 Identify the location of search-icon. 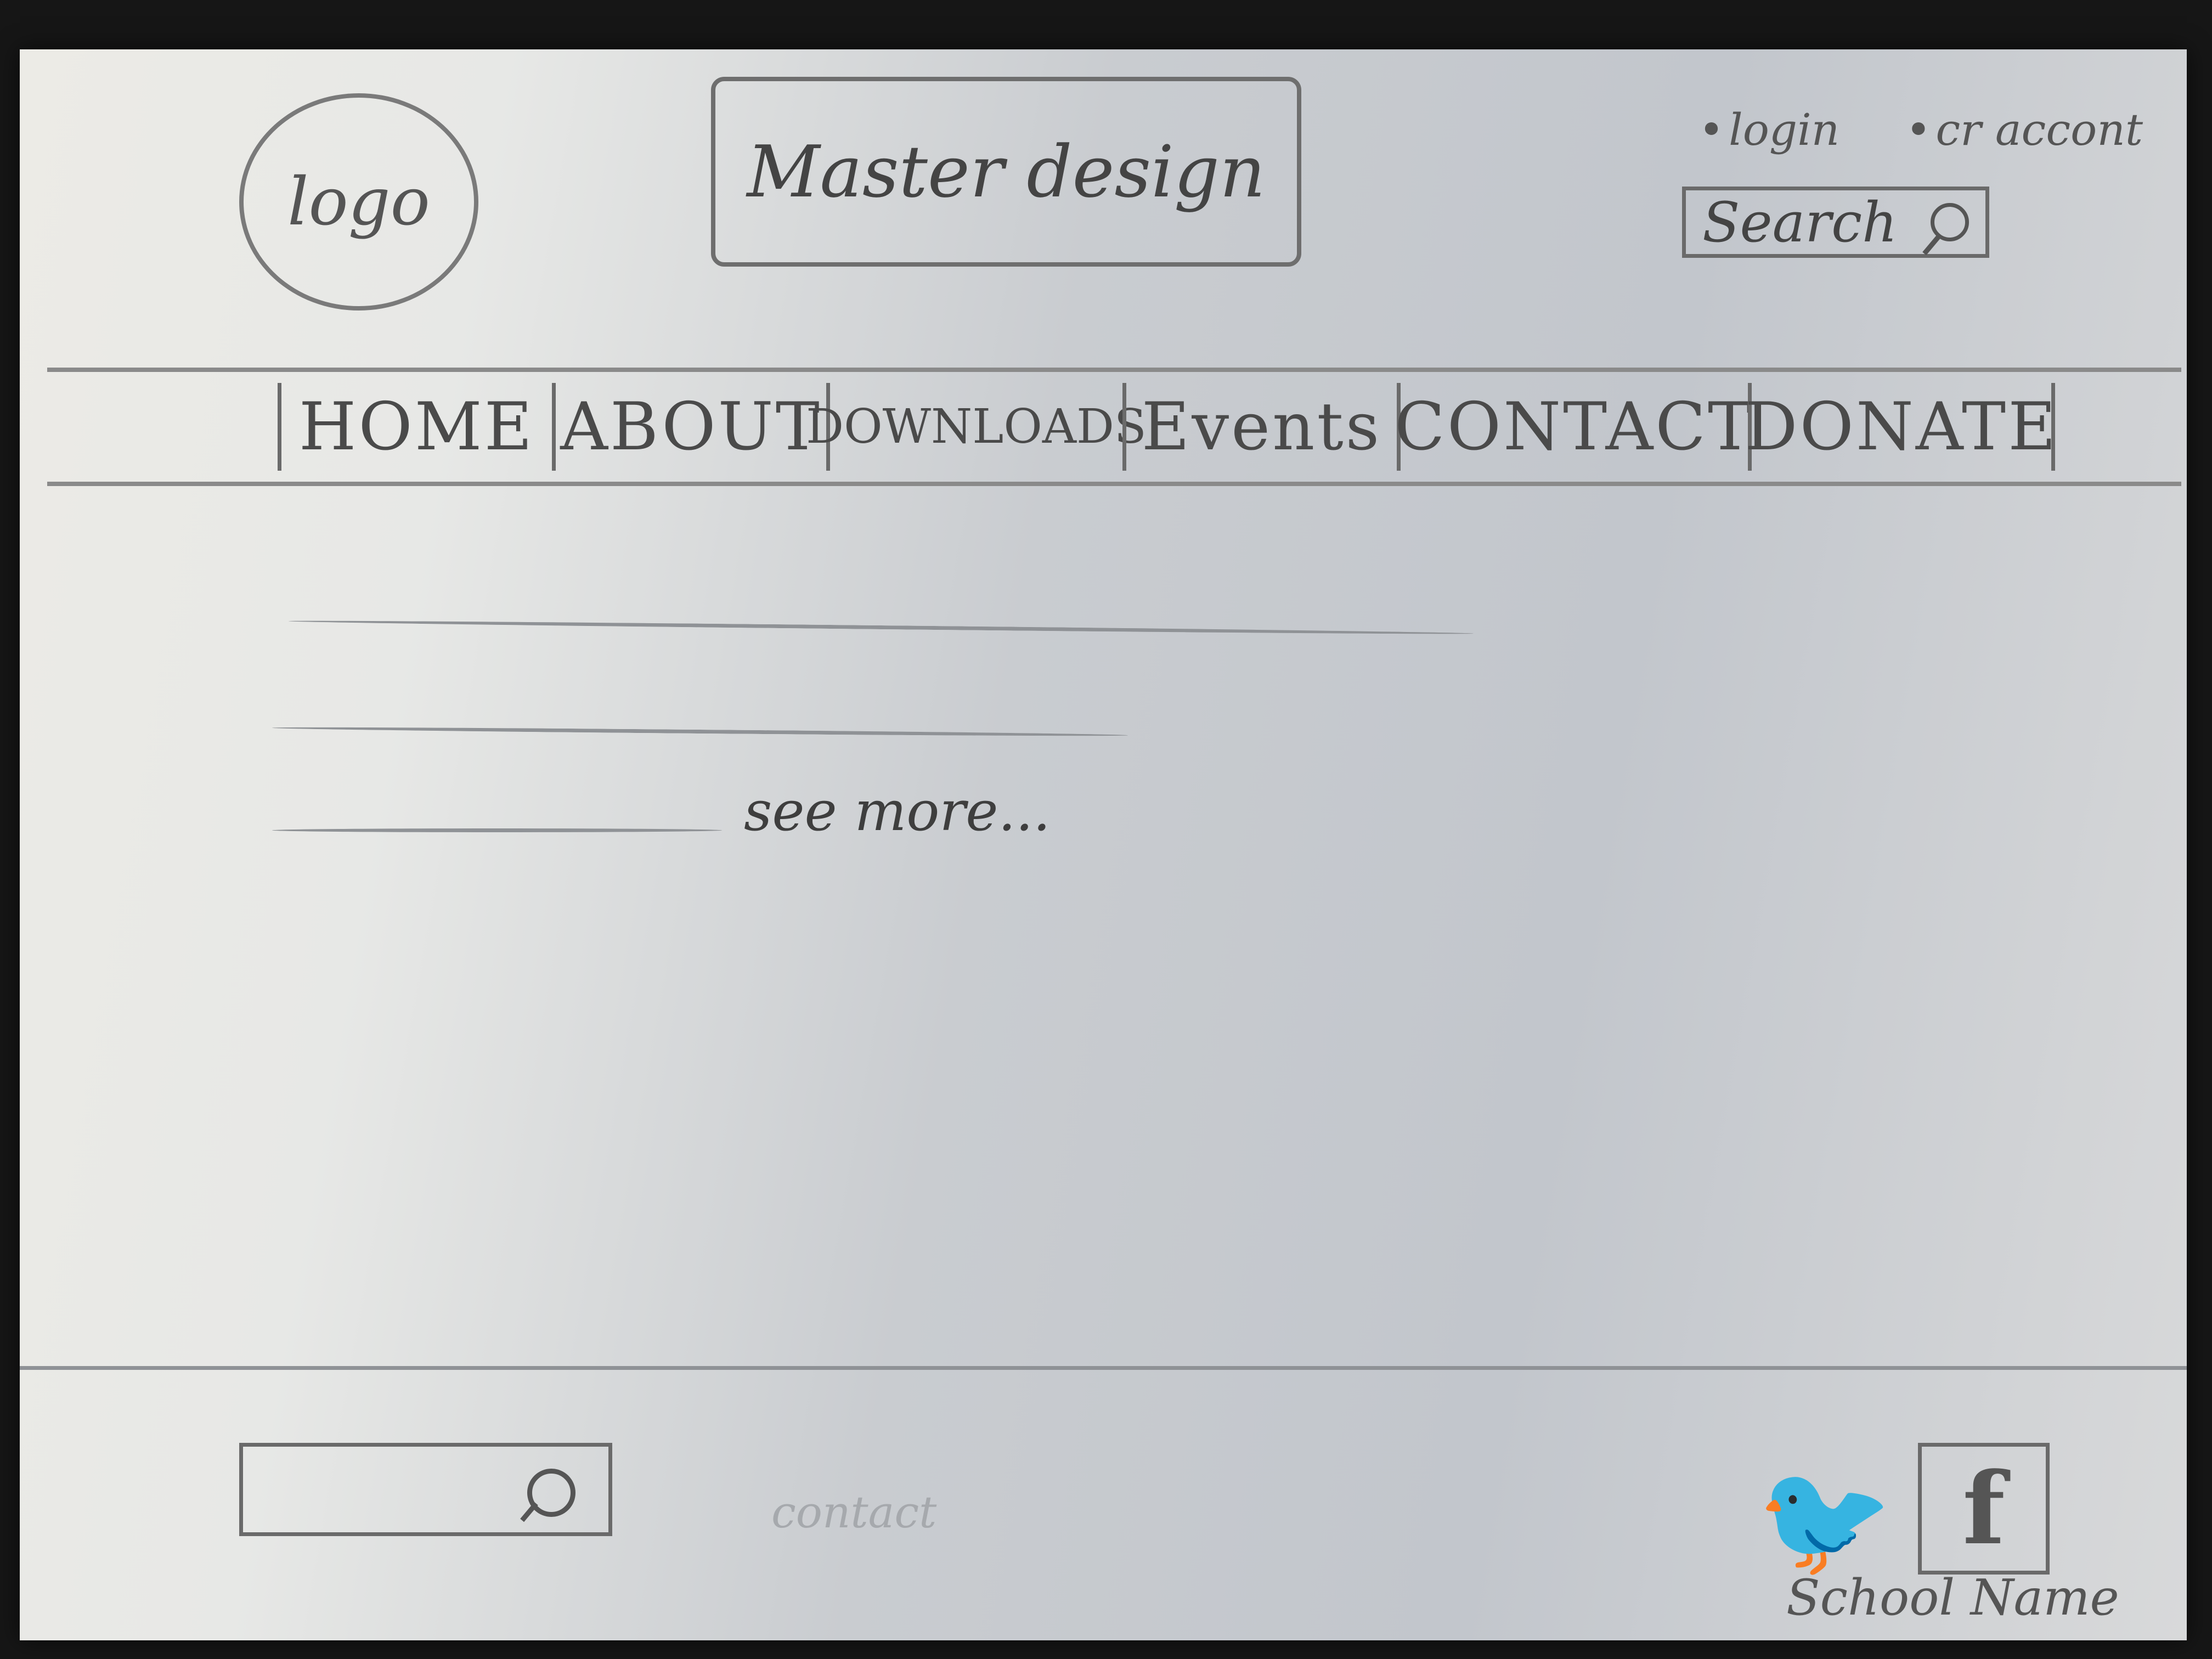
(1950, 222).